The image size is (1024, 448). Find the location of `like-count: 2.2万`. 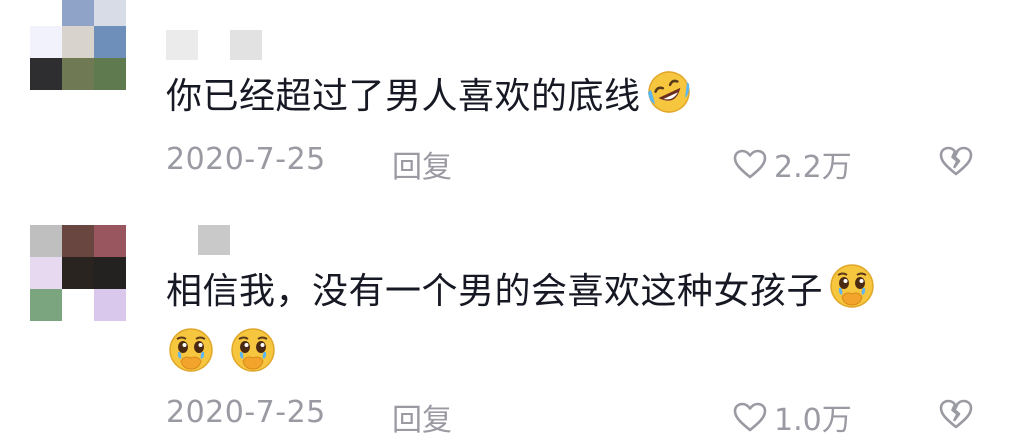

like-count: 2.2万 is located at coordinates (813, 167).